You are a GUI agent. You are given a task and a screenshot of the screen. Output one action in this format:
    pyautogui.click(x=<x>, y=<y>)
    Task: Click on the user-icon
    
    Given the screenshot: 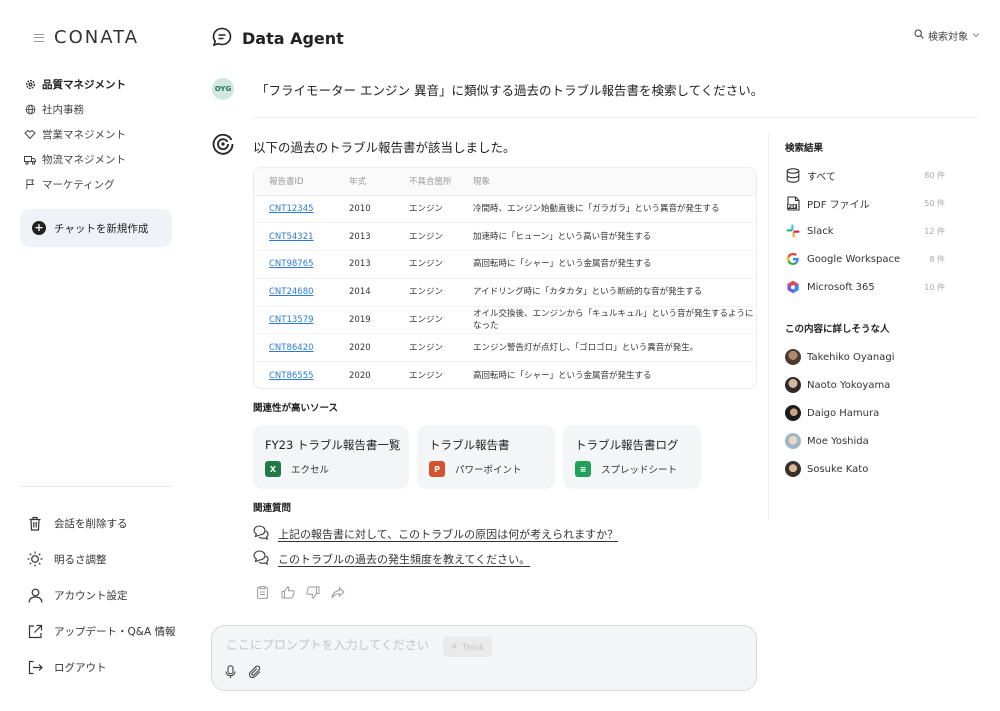 What is the action you would take?
    pyautogui.click(x=35, y=595)
    